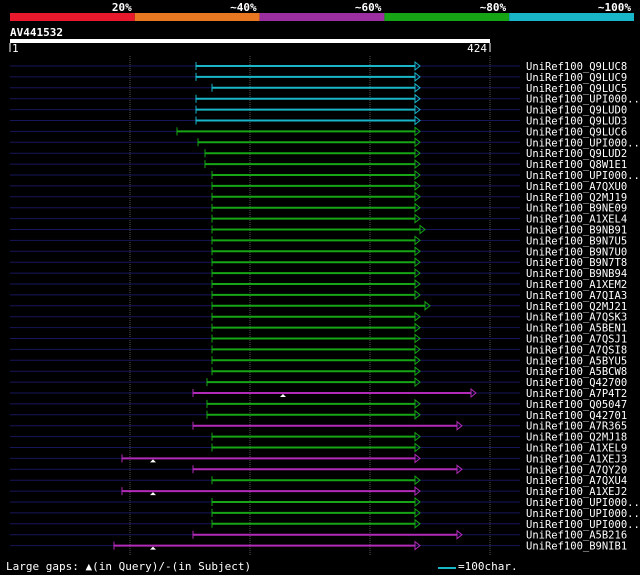 This screenshot has height=575, width=640. What do you see at coordinates (447, 568) in the screenshot?
I see `scale-bar` at bounding box center [447, 568].